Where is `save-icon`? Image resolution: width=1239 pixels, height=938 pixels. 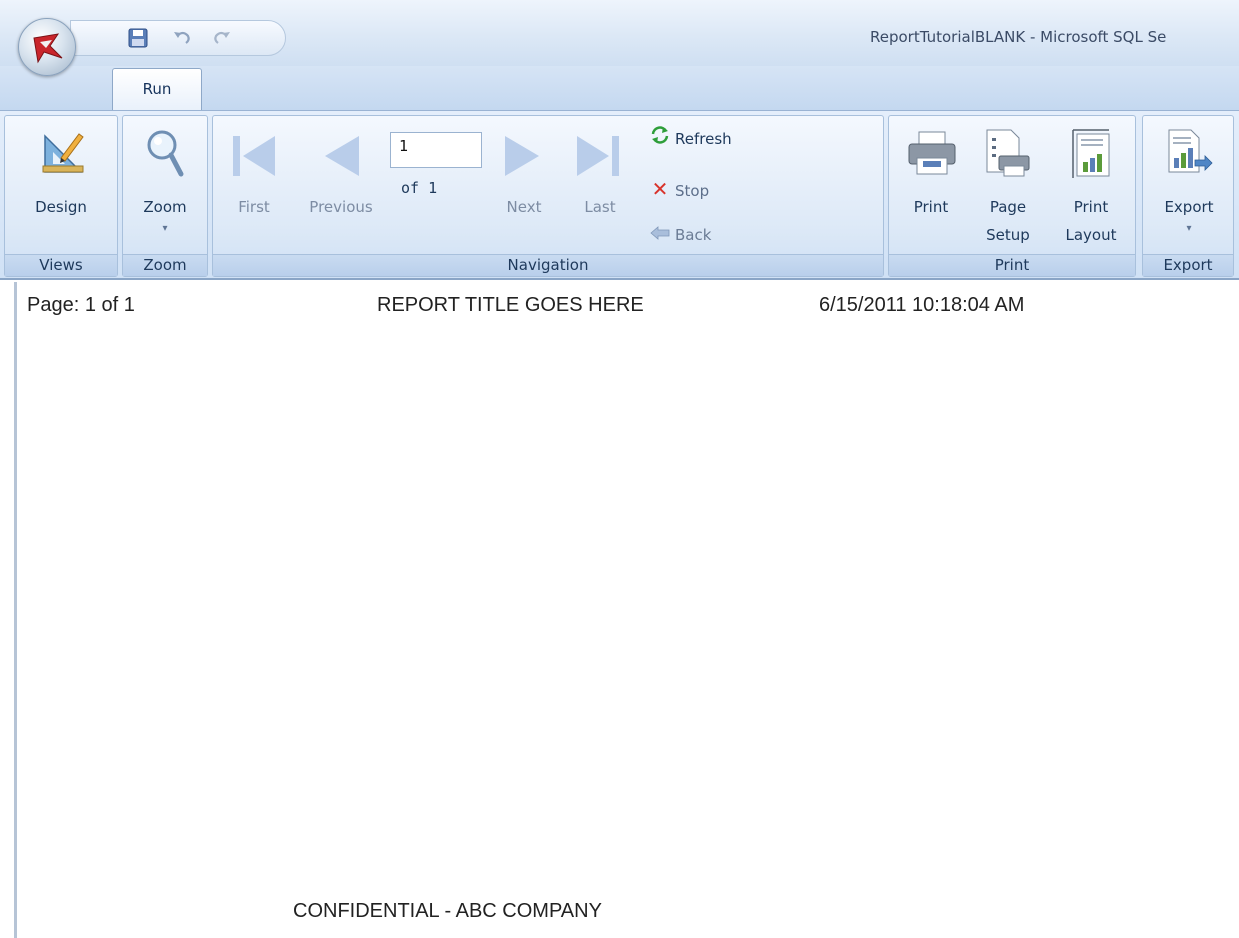
save-icon is located at coordinates (138, 38).